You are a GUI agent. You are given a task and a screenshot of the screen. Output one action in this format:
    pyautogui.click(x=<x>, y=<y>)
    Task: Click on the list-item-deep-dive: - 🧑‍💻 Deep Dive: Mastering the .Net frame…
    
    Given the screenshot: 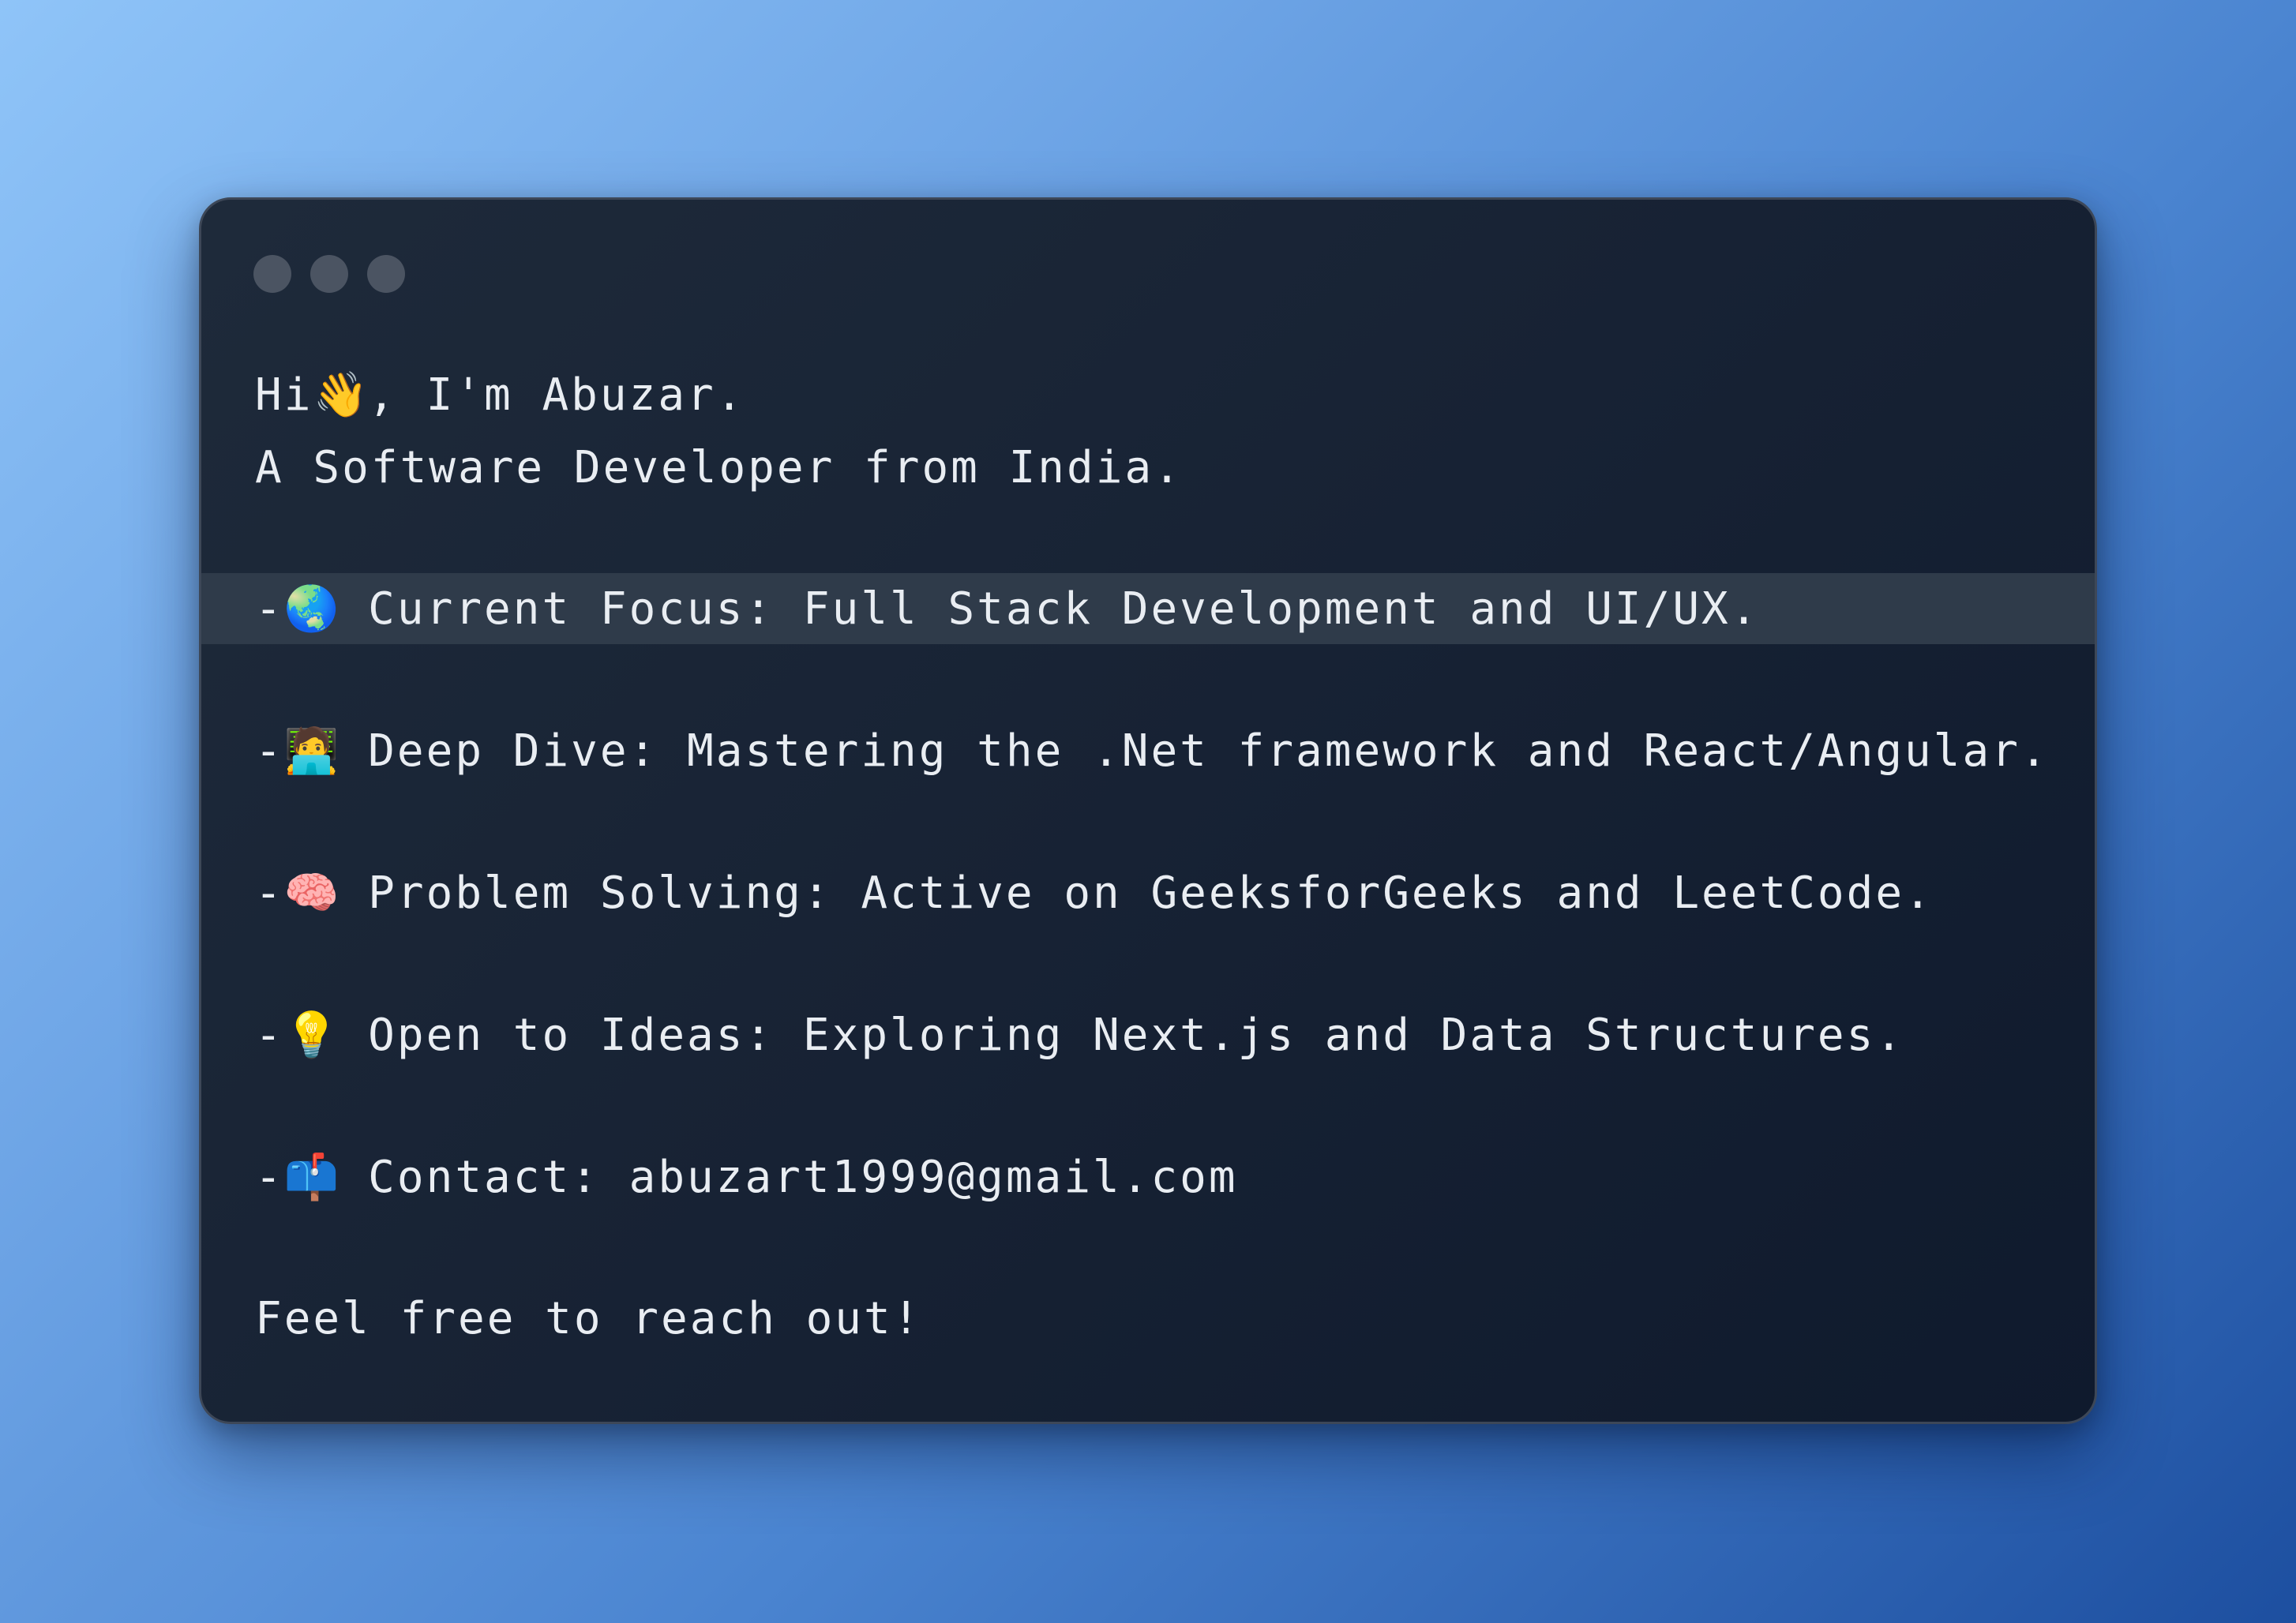 What is the action you would take?
    pyautogui.click(x=1148, y=750)
    